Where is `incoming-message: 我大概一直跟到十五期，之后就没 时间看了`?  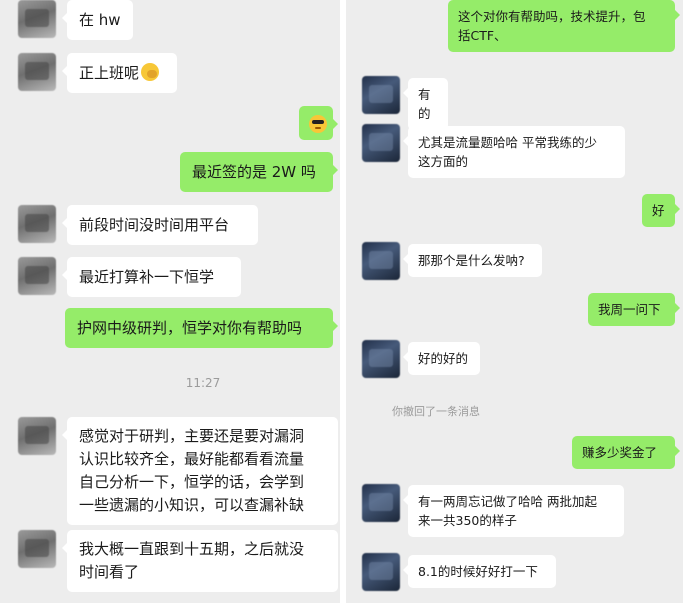 incoming-message: 我大概一直跟到十五期，之后就没 时间看了 is located at coordinates (200, 561).